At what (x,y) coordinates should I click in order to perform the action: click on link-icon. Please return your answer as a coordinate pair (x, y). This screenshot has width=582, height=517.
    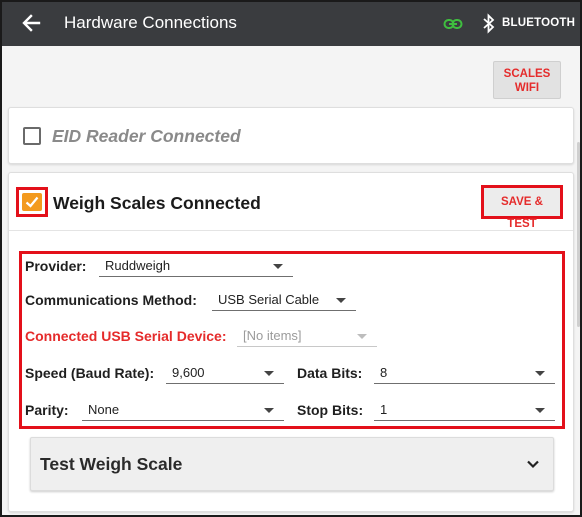
    Looking at the image, I should click on (453, 24).